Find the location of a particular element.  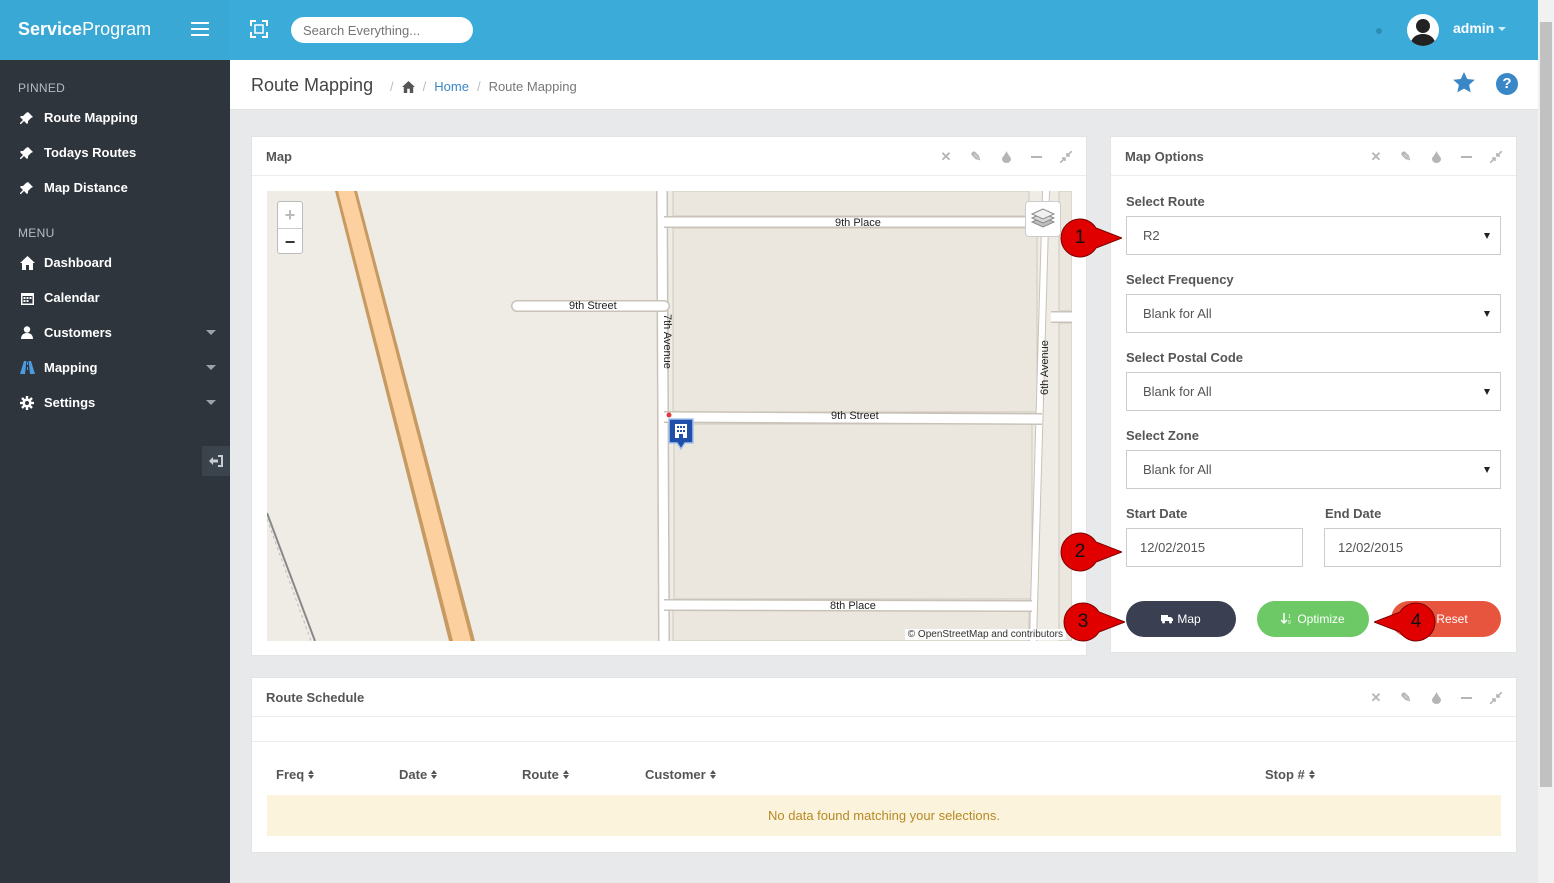

frequency-select-value: Blank for All is located at coordinates (1177, 313).